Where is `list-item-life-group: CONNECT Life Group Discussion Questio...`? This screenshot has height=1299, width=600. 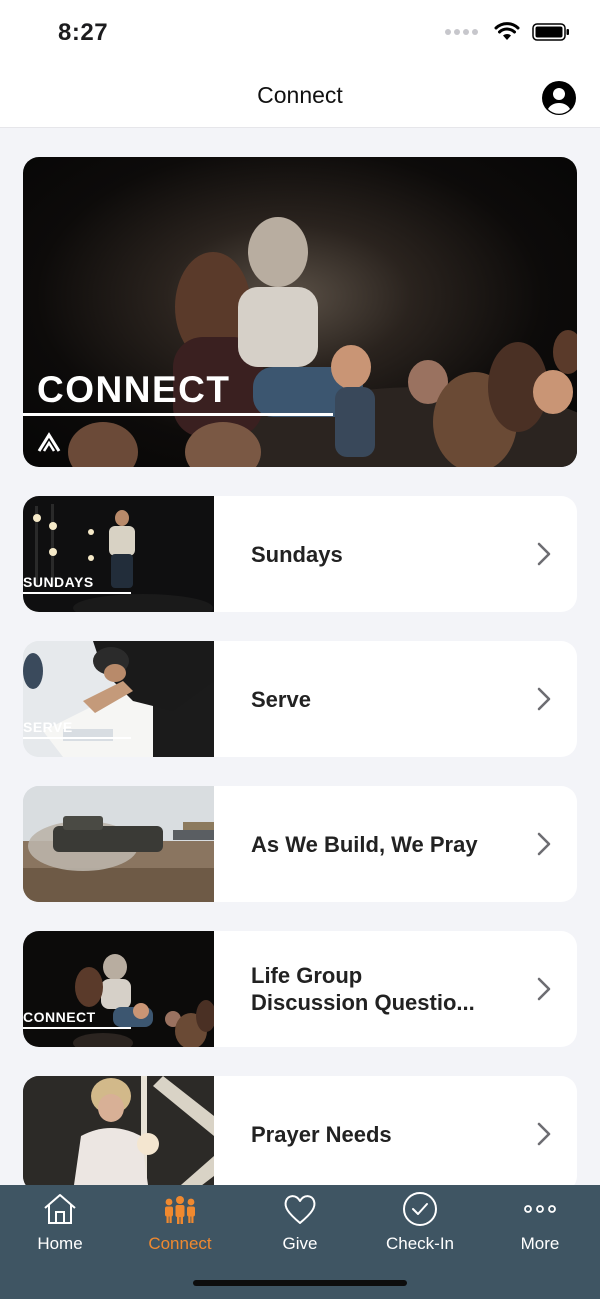
list-item-life-group: CONNECT Life Group Discussion Questio... is located at coordinates (300, 989).